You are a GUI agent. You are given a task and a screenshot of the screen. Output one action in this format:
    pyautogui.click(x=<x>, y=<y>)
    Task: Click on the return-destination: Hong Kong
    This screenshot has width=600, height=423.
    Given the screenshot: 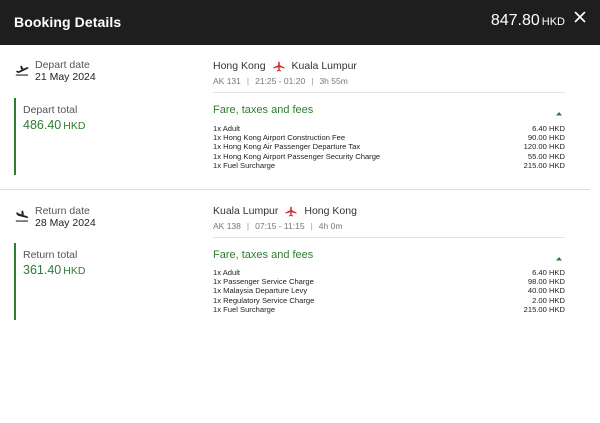 What is the action you would take?
    pyautogui.click(x=330, y=211)
    